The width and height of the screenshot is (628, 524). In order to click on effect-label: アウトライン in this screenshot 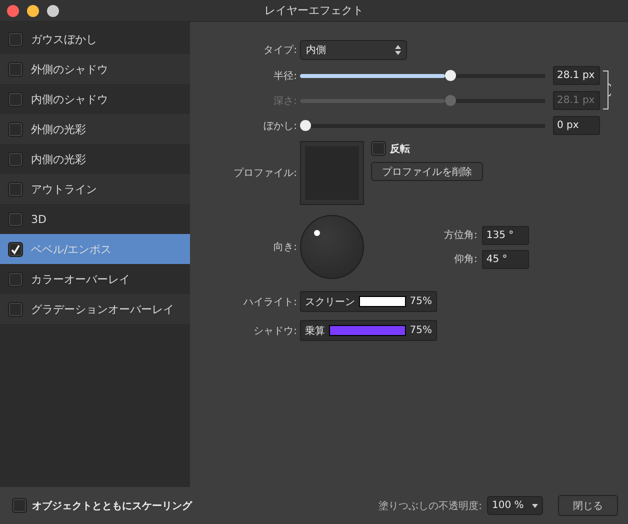, I will do `click(64, 189)`.